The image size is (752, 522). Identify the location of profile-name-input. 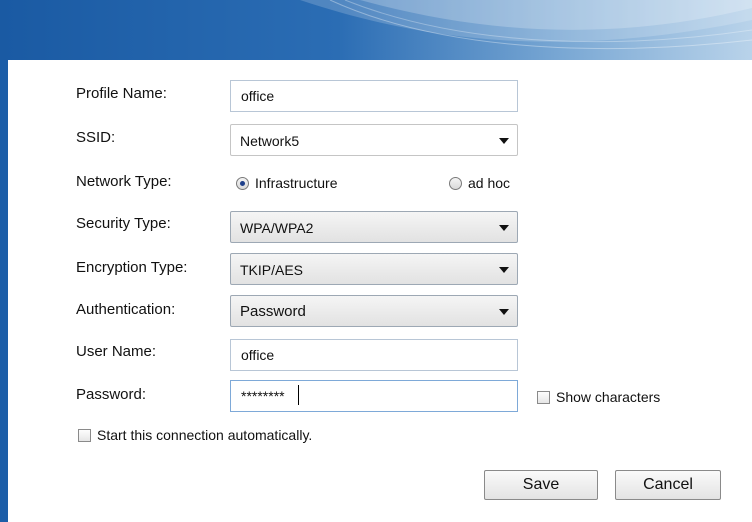
(374, 96).